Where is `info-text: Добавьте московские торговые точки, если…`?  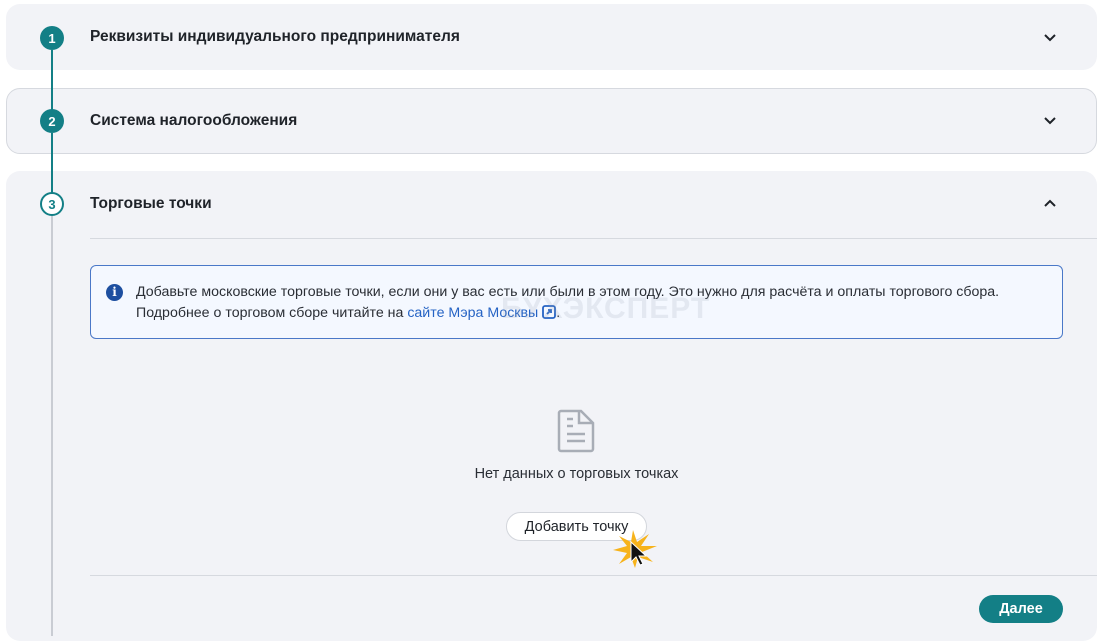 info-text: Добавьте московские торговые точки, если… is located at coordinates (568, 302).